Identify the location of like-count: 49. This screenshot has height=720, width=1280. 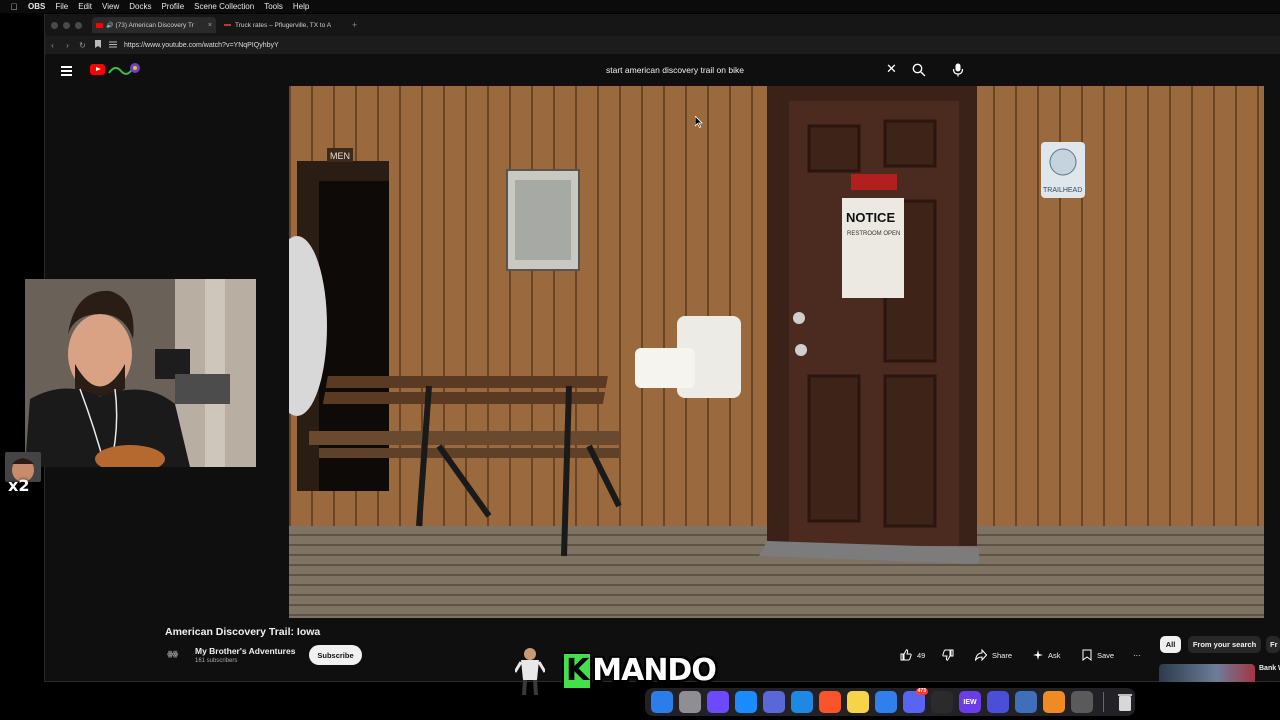
(921, 655).